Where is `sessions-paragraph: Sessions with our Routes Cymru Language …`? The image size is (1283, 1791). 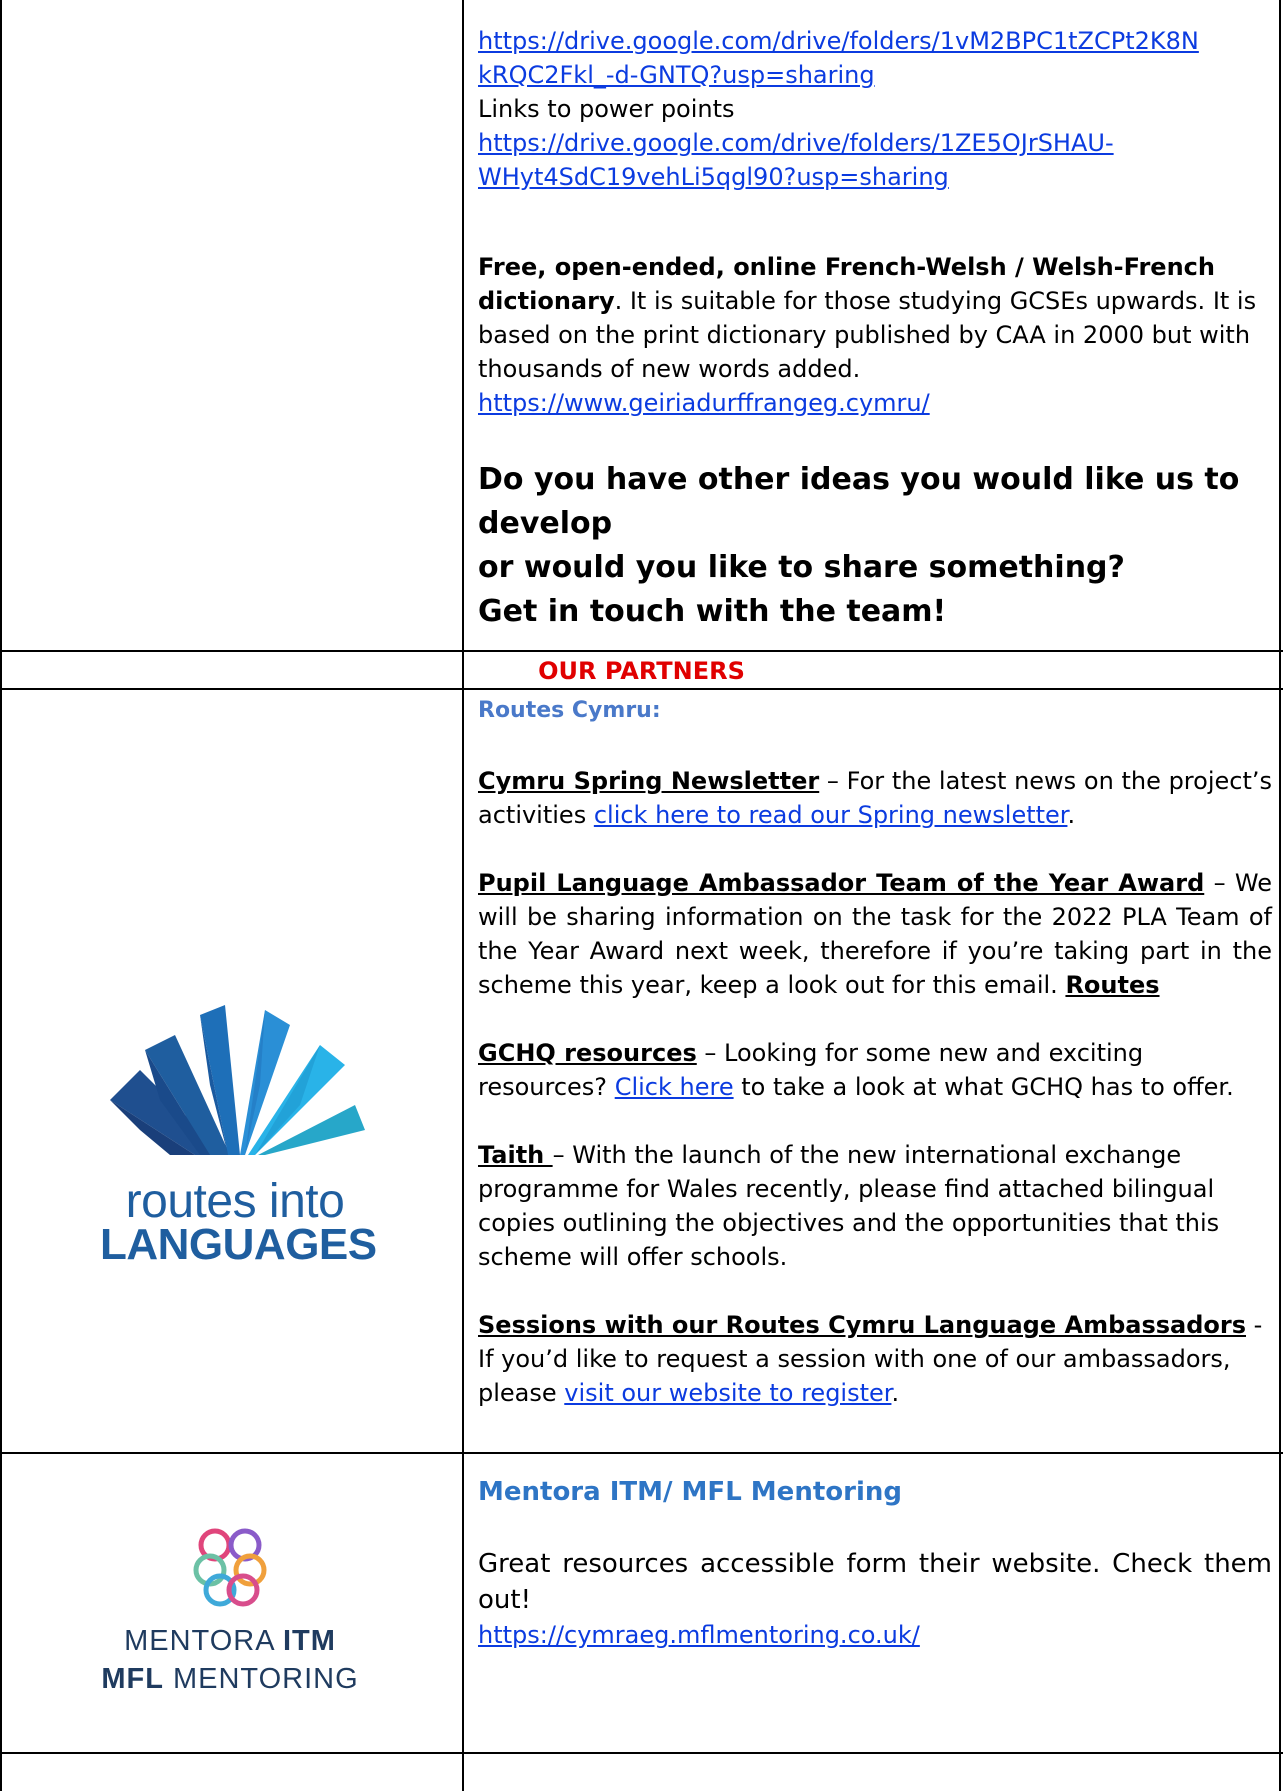
sessions-paragraph: Sessions with our Routes Cymru Language … is located at coordinates (875, 1359).